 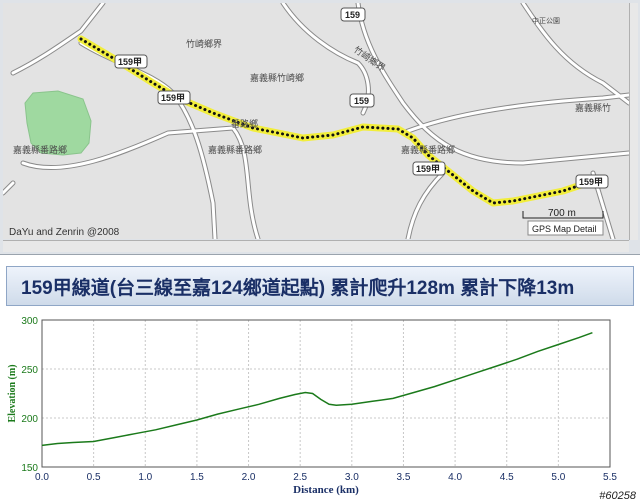 I want to click on x-tick-label-10: 5.0, so click(x=558, y=477).